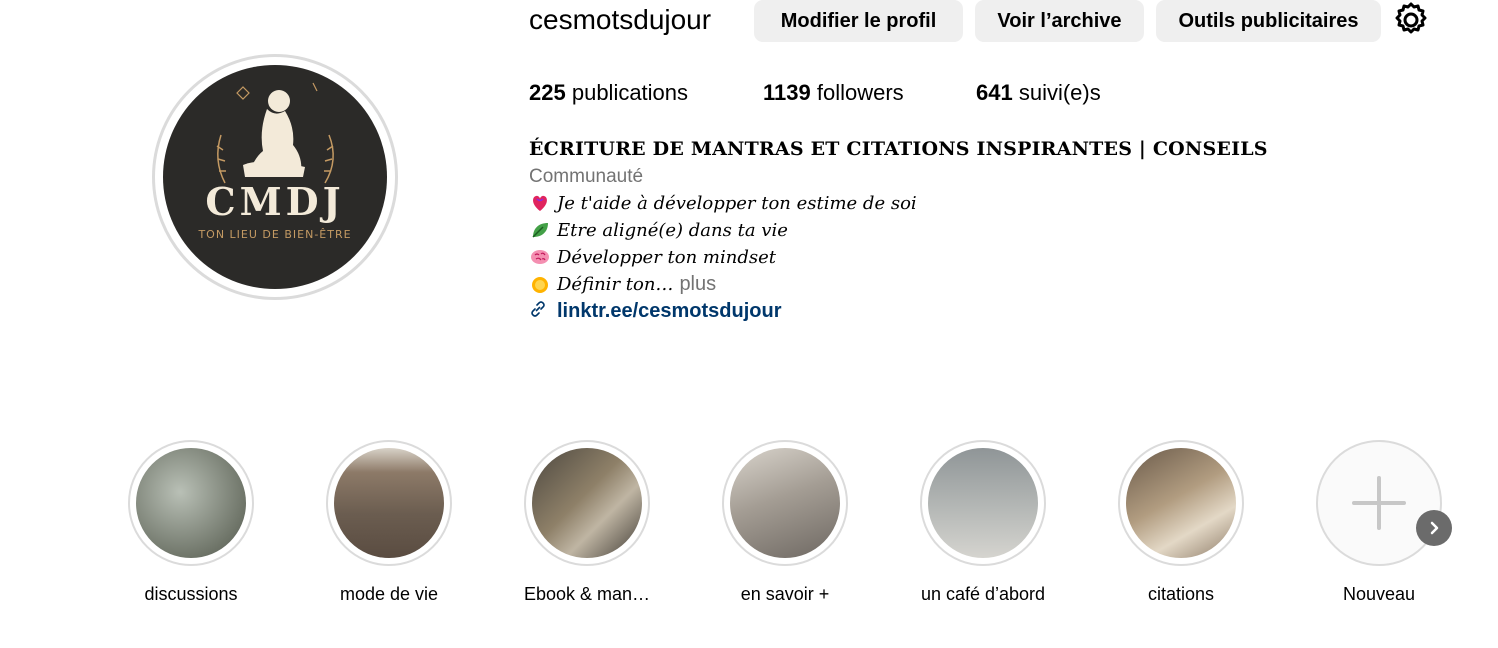 The height and width of the screenshot is (648, 1498). I want to click on highlight-label: un café d’abord, so click(983, 594).